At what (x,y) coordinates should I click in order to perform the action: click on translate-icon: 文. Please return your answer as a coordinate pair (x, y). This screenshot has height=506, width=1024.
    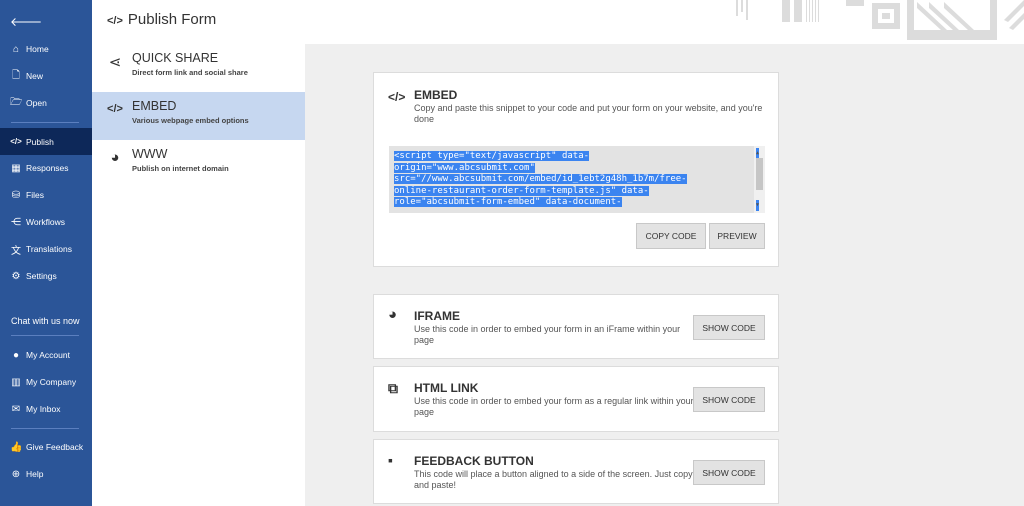
    Looking at the image, I should click on (16, 251).